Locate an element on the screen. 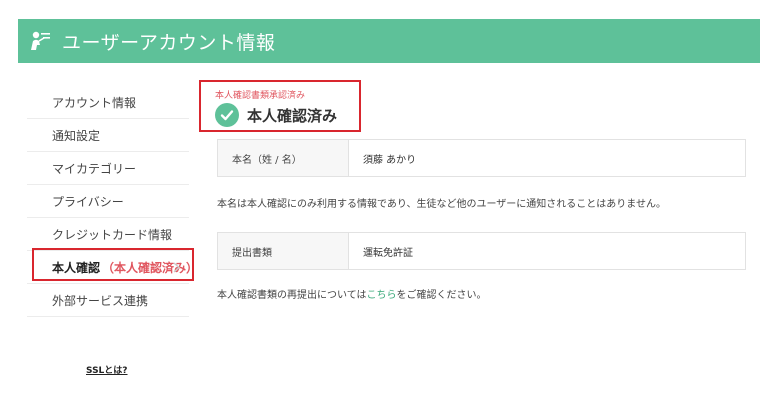  check-circle-icon is located at coordinates (227, 115).